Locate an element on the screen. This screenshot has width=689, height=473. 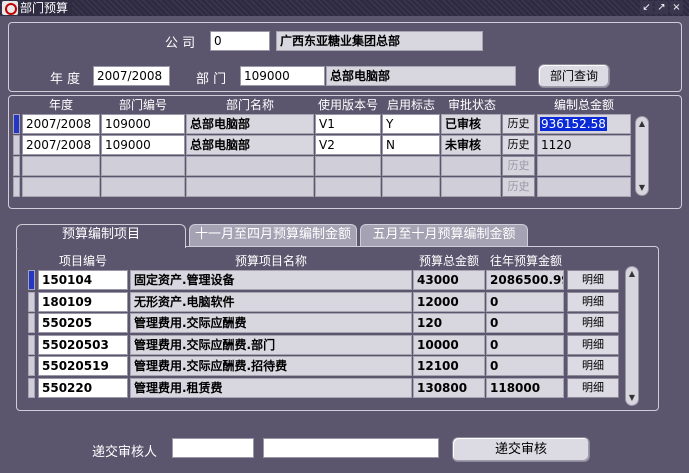
company-name-field: 广西东亚糖业集团总部 is located at coordinates (379, 41).